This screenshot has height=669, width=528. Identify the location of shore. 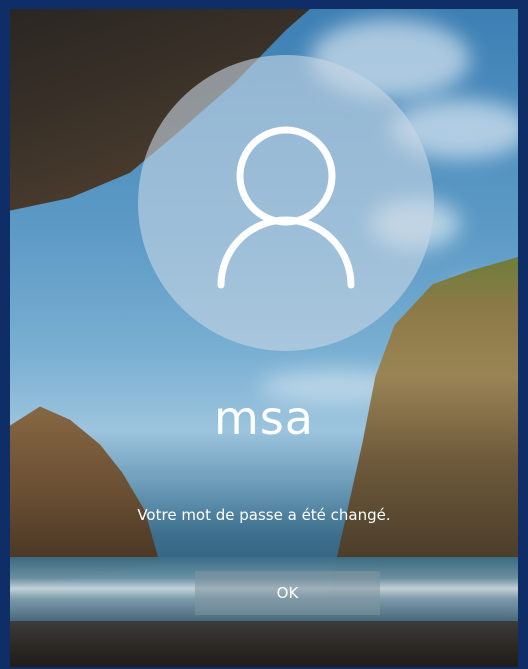
(264, 644).